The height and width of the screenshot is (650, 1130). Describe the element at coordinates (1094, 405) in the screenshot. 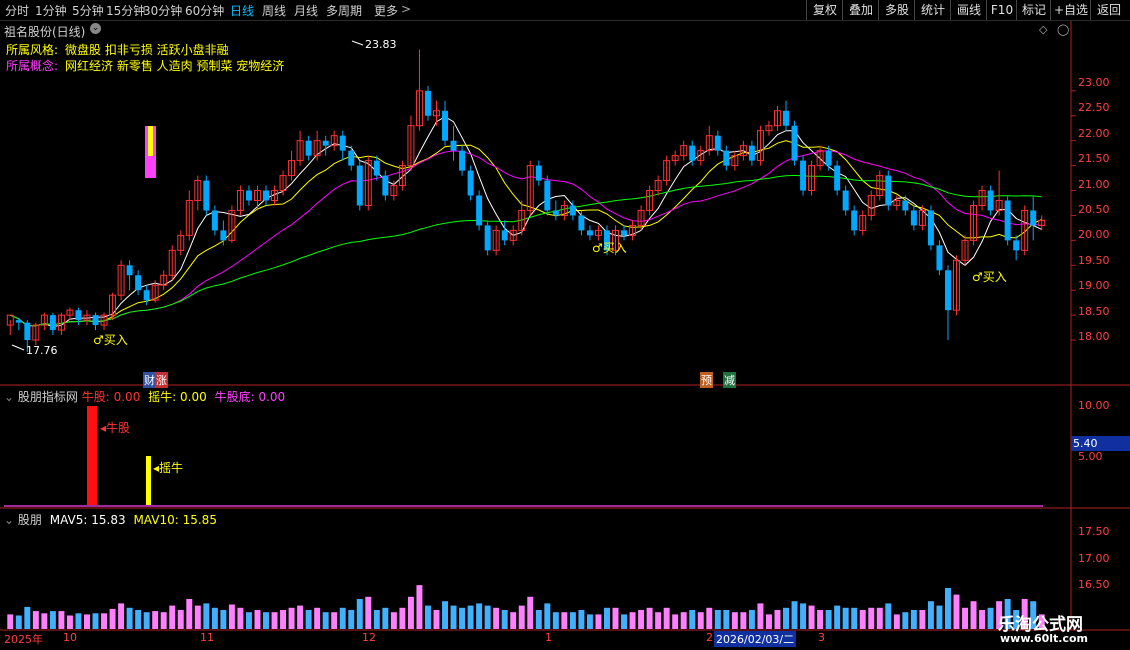

I see `indicator-tick: 10.00` at that location.